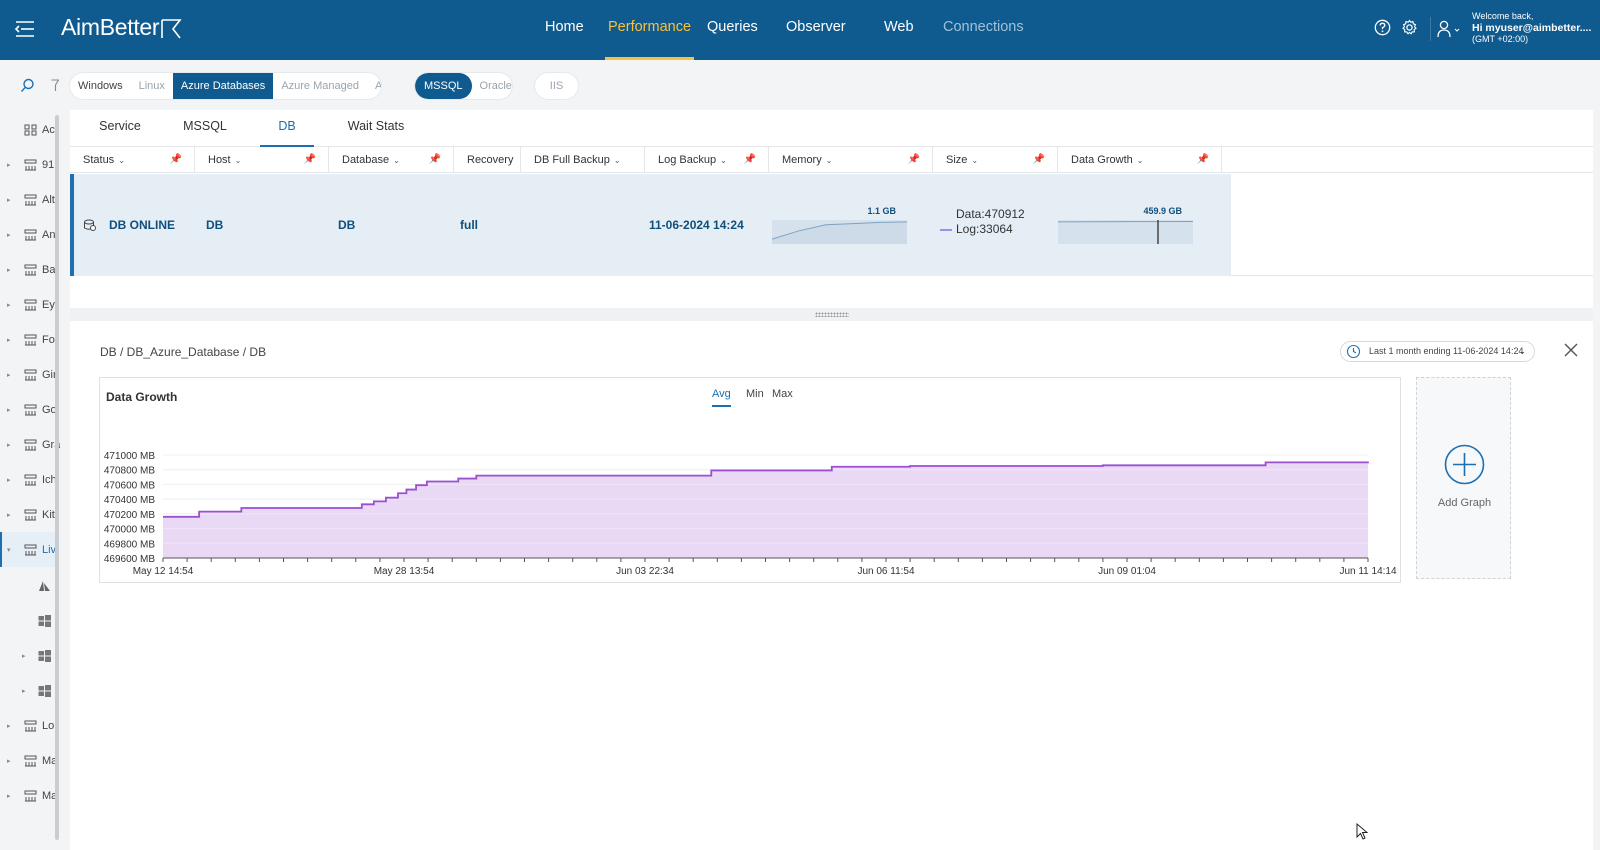 The height and width of the screenshot is (850, 1600). Describe the element at coordinates (48, 129) in the screenshot. I see `sidebar-item-label: Ac` at that location.